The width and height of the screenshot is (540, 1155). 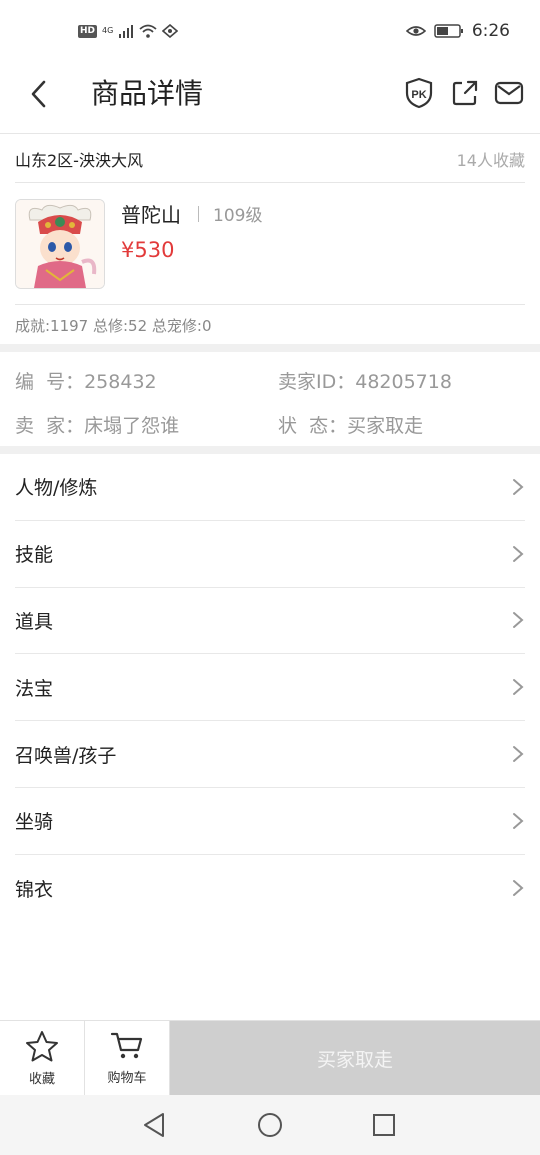 I want to click on menu-item-label: 坐骑, so click(x=34, y=822).